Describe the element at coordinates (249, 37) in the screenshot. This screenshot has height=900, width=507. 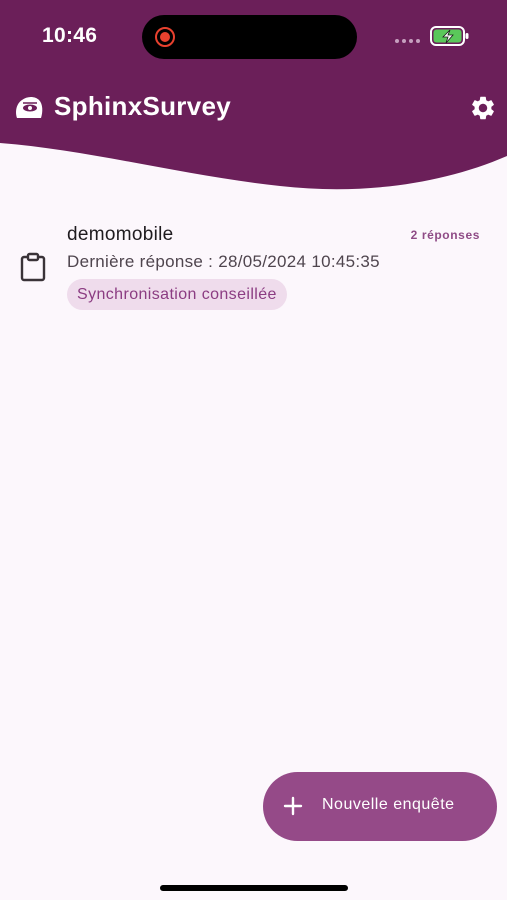
I see `dynamic-island` at that location.